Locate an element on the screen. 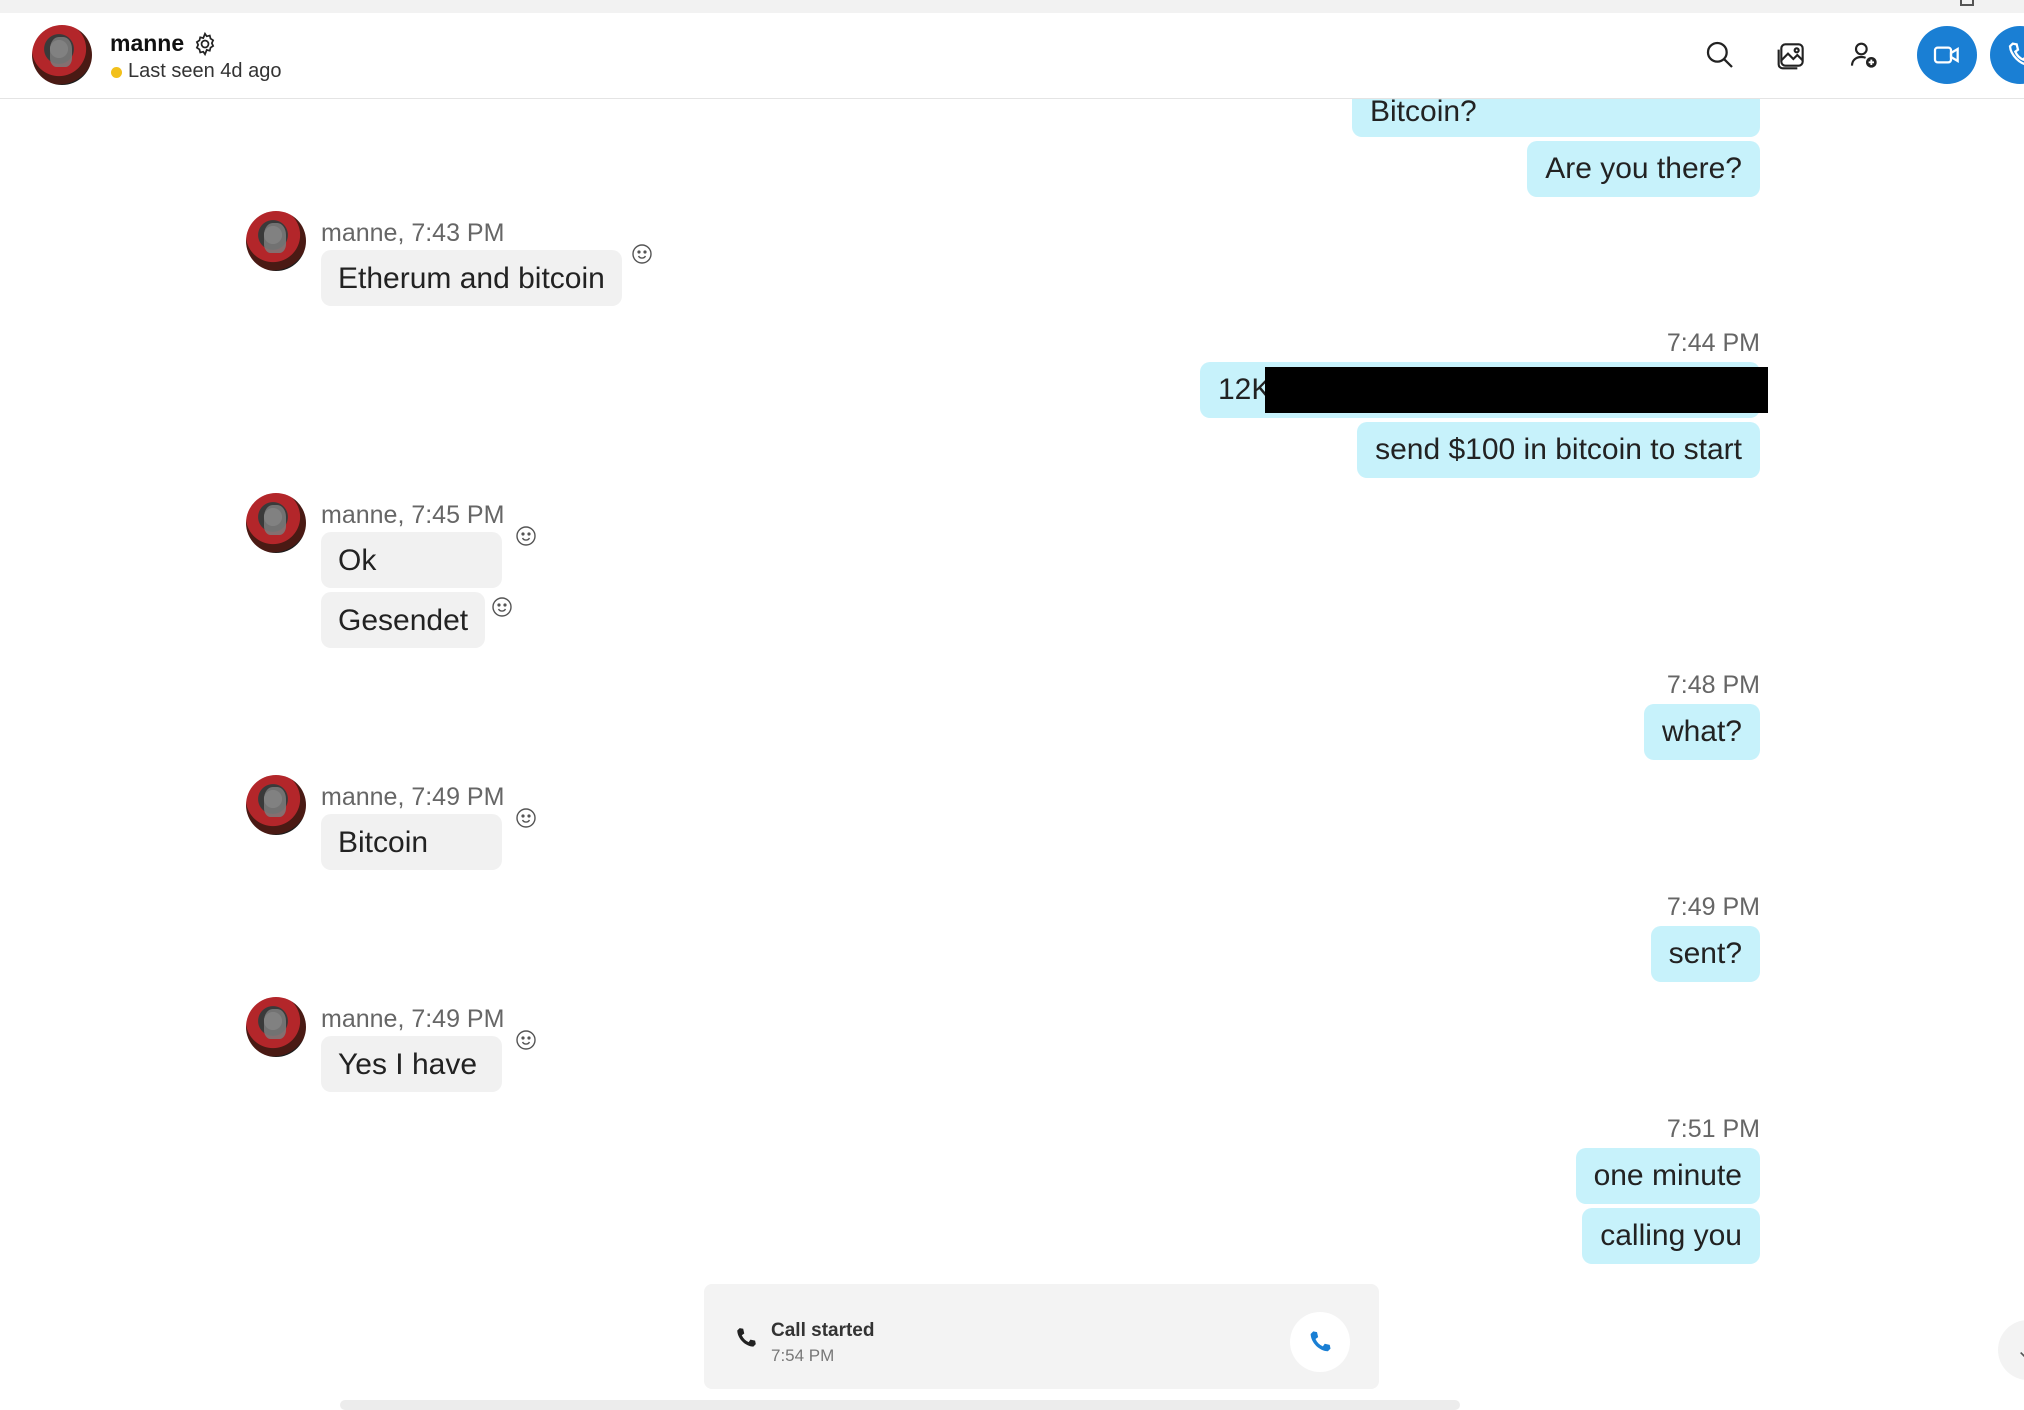  call-started-card: Call started 7:54 PM is located at coordinates (1041, 1336).